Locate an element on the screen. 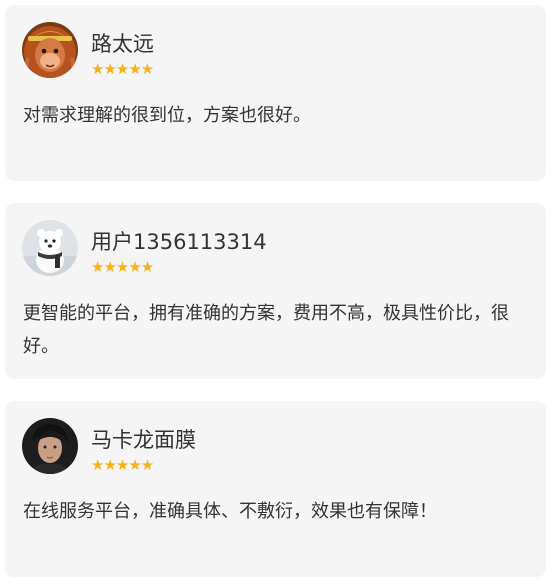 This screenshot has height=585, width=554. reviewer-name: 路太远 is located at coordinates (122, 44).